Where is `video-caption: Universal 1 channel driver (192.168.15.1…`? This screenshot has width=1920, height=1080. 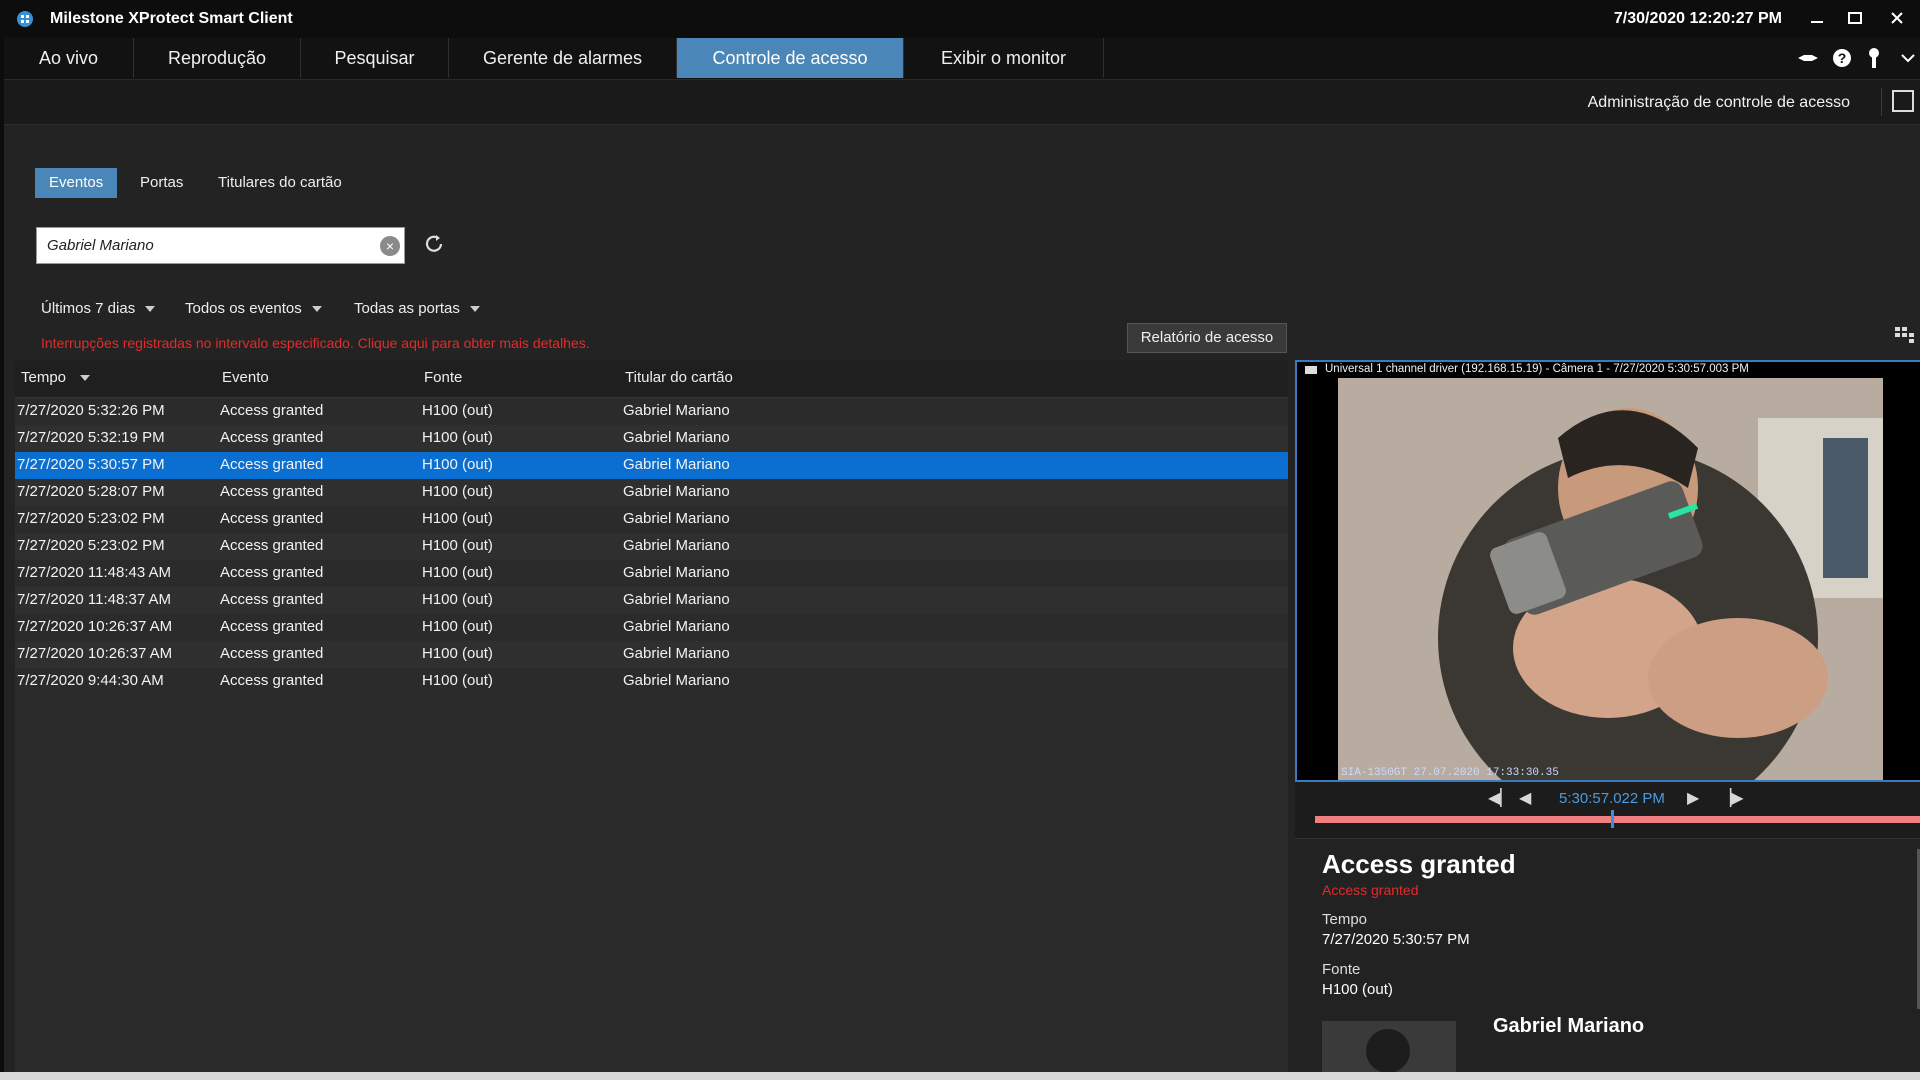 video-caption: Universal 1 channel driver (192.168.15.1… is located at coordinates (1537, 369).